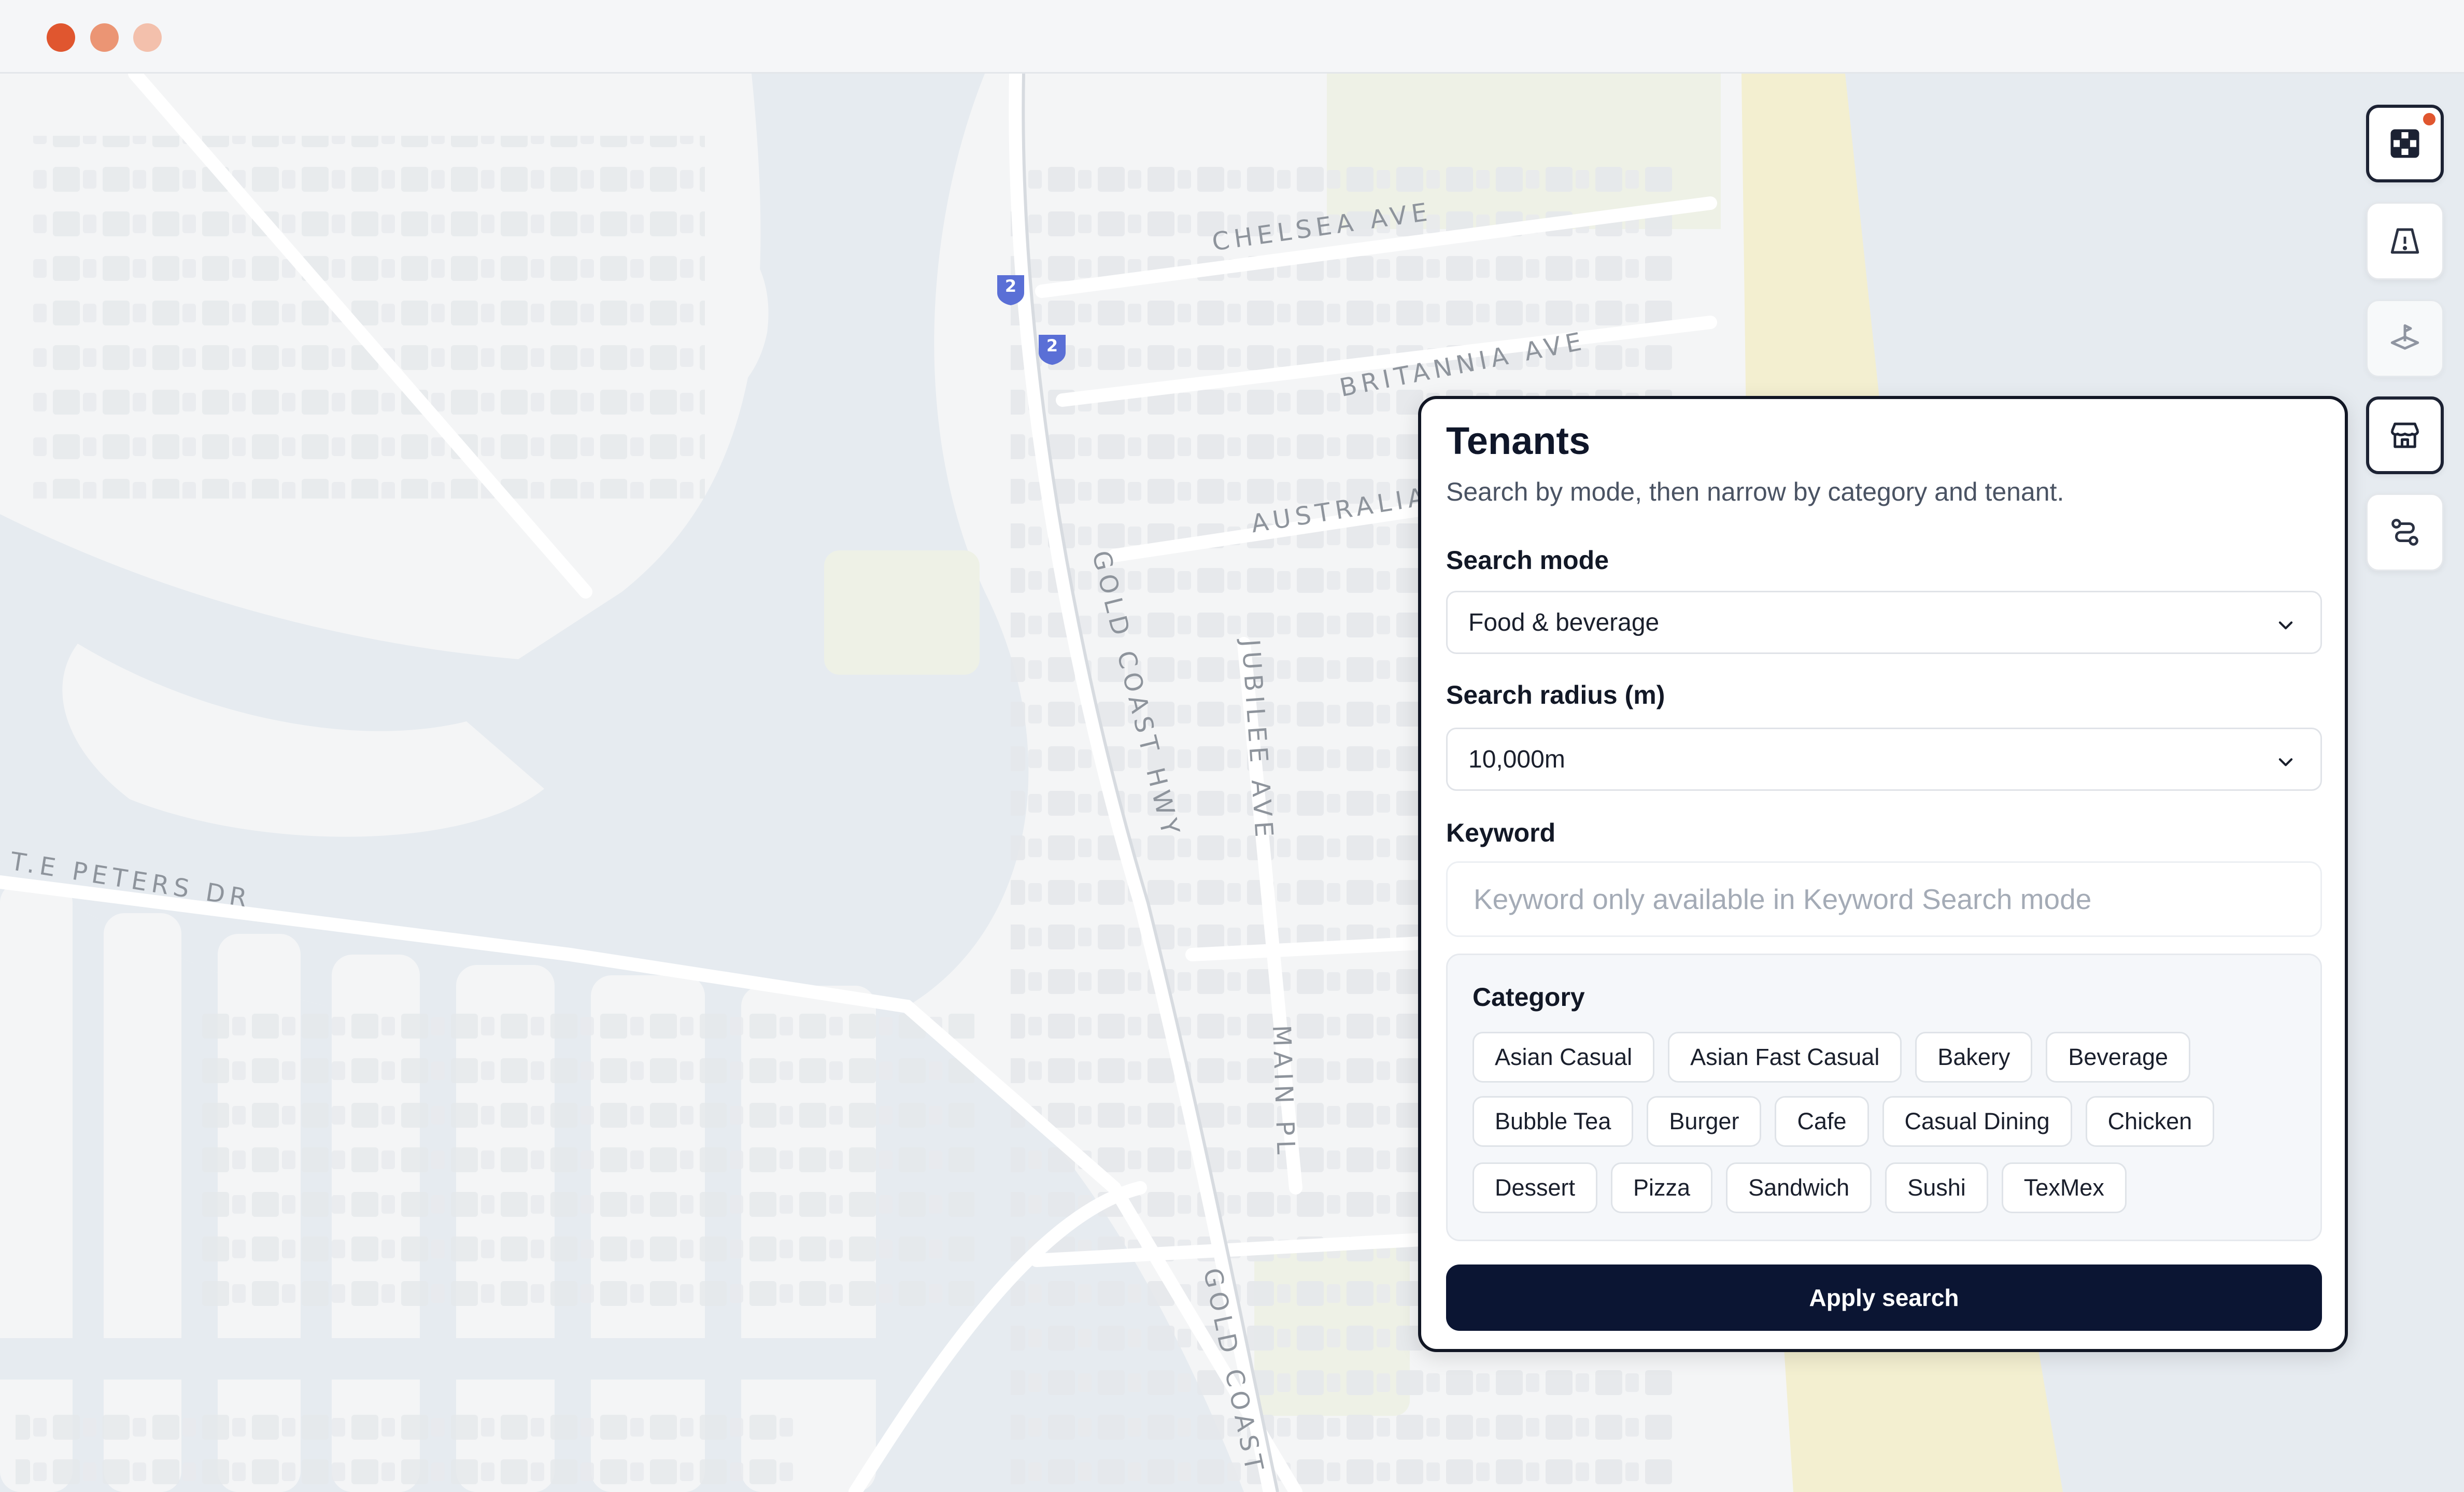  What do you see at coordinates (2118, 1057) in the screenshot?
I see `category-chip-beverage: Beverage` at bounding box center [2118, 1057].